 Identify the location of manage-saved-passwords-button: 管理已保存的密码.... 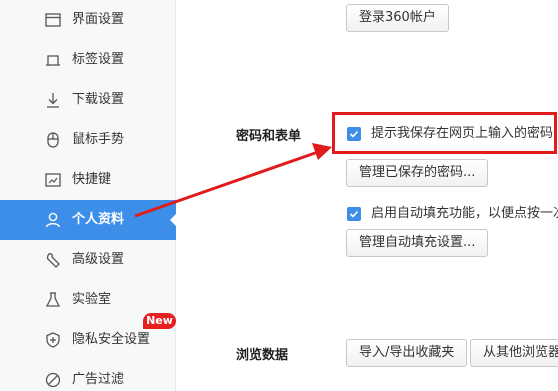
(417, 173).